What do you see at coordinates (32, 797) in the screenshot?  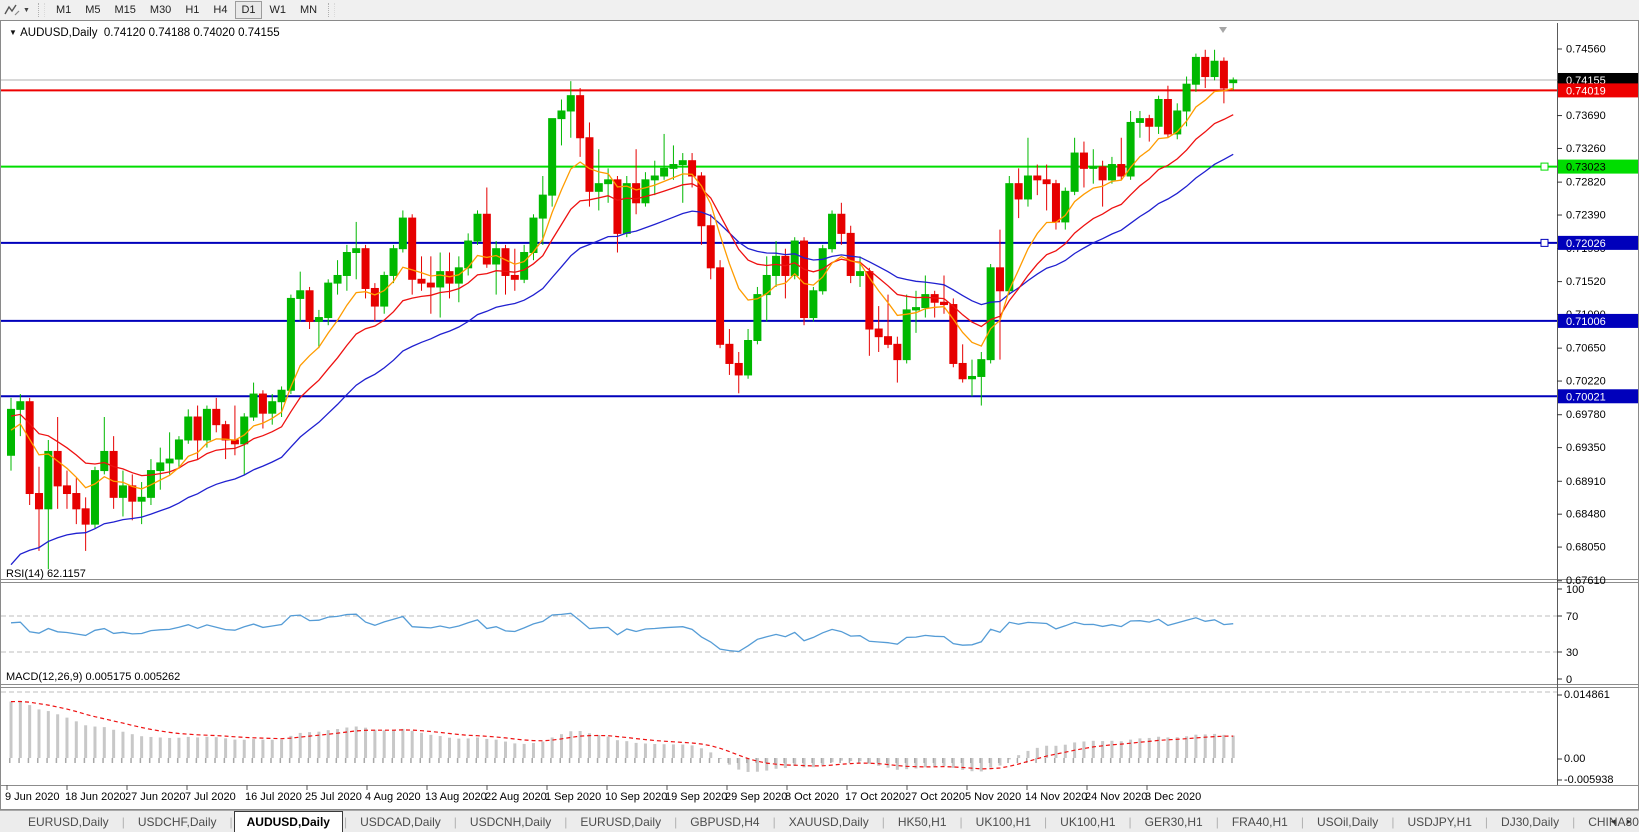 I see `date-tick-label: 9 Jun 2020` at bounding box center [32, 797].